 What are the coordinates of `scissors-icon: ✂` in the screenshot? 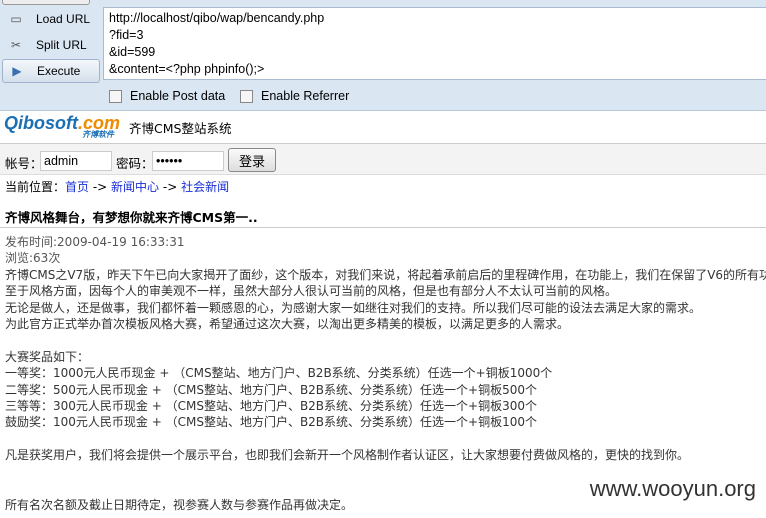 It's located at (16, 45).